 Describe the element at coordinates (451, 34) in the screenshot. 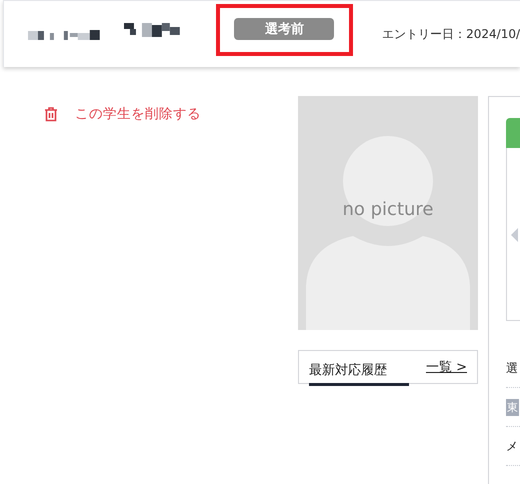

I see `entry-date: エントリー日：2024/10/` at that location.